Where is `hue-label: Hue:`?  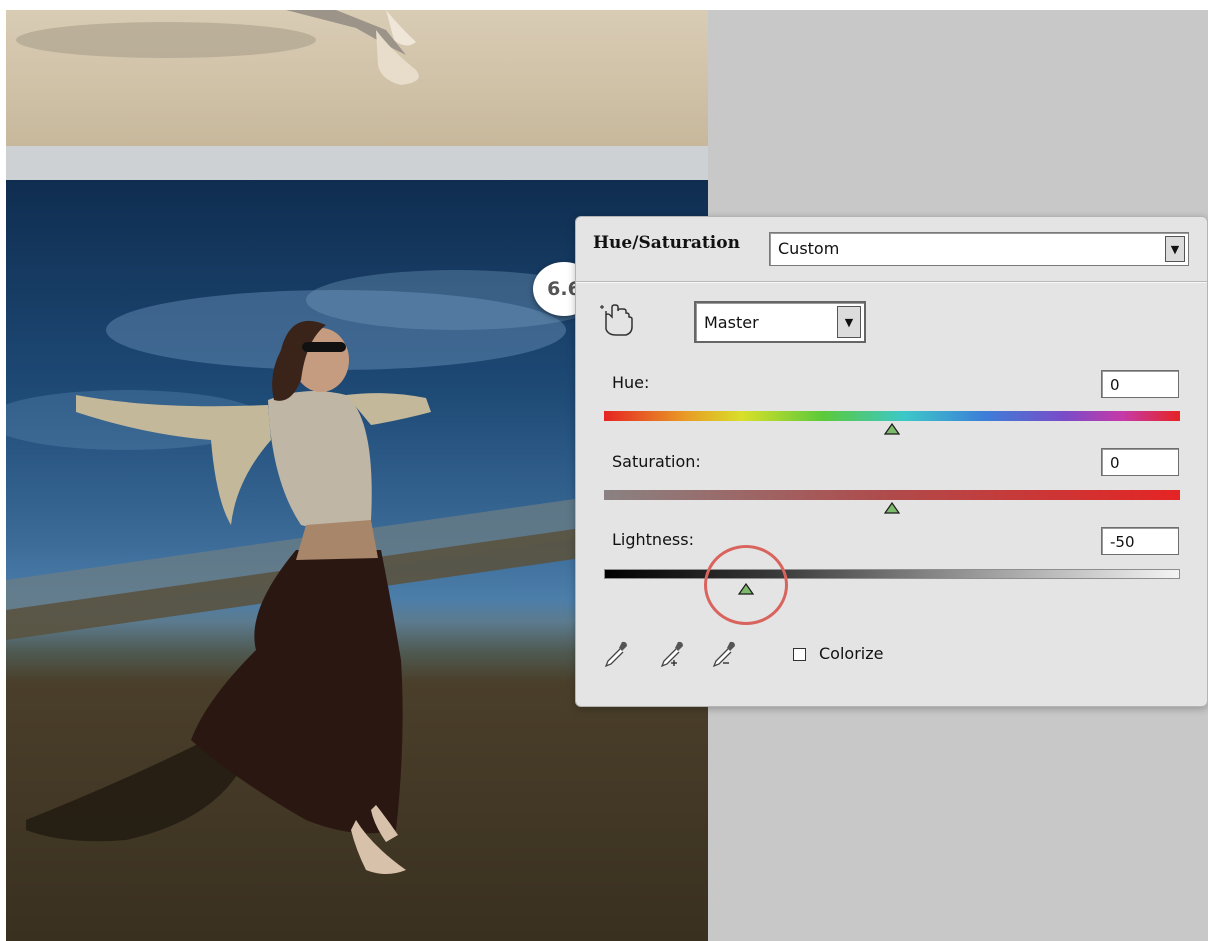 hue-label: Hue: is located at coordinates (631, 382).